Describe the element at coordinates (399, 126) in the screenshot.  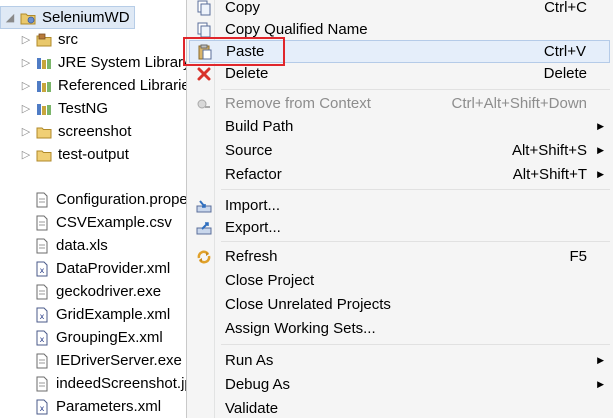
I see `menu-item-build-path: Build Path ▶` at that location.